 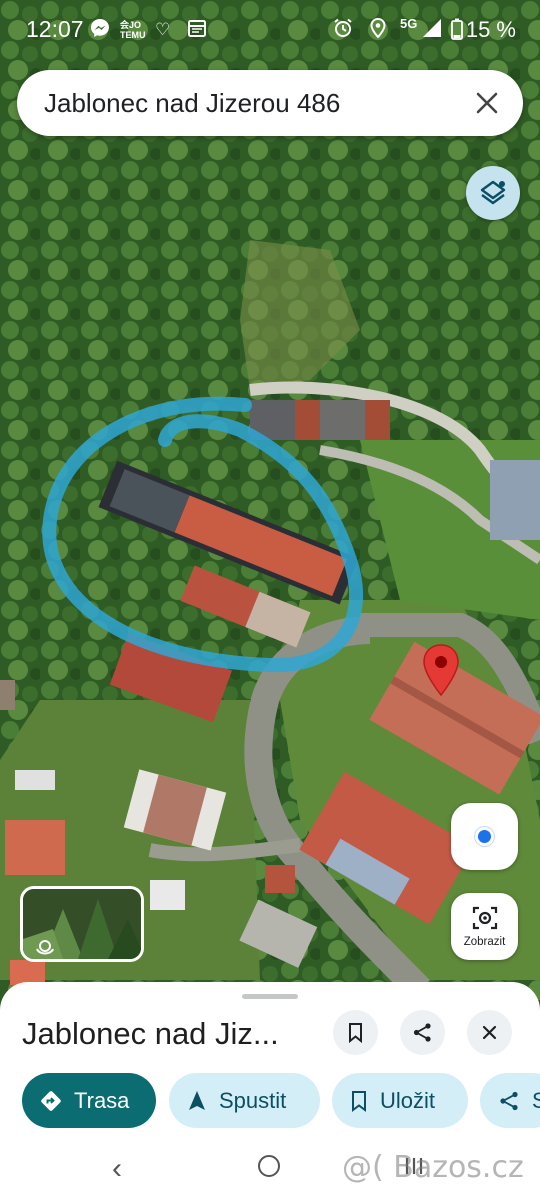 I want to click on navigation-arrow-icon, so click(x=197, y=1100).